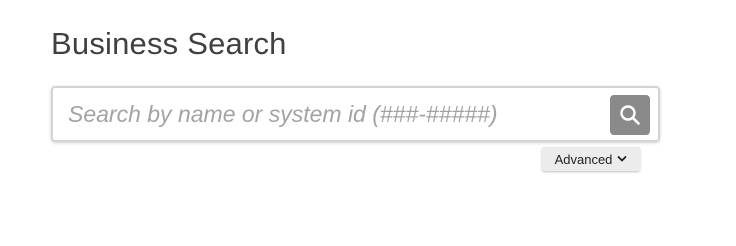  I want to click on page-title: Business Search, so click(169, 43).